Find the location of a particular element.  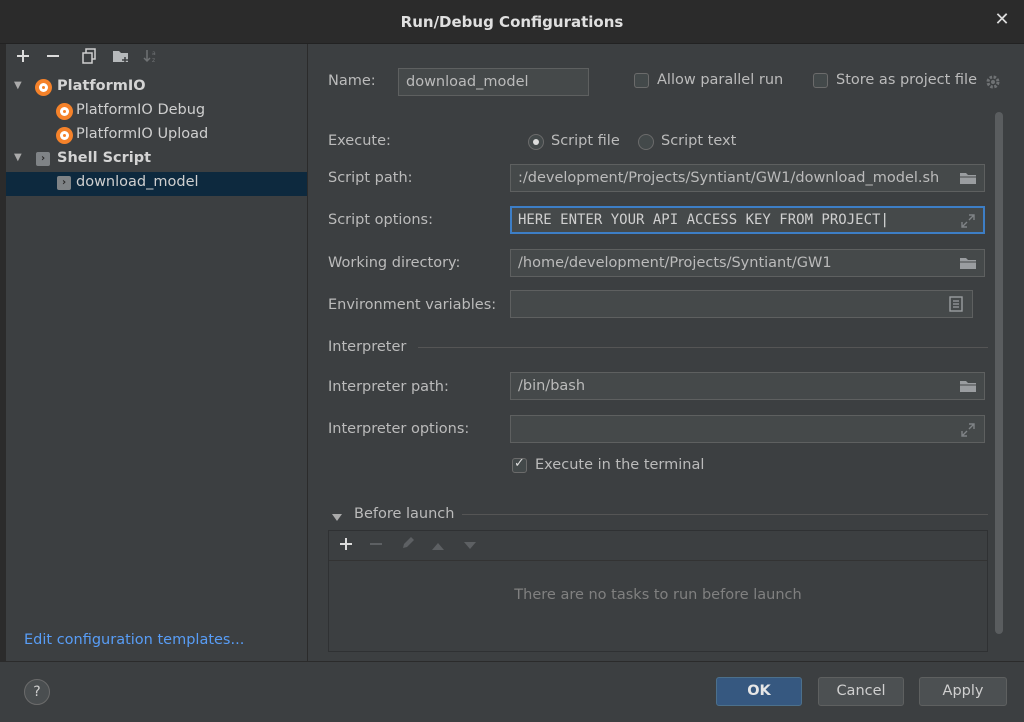

window-title: Run/Debug Configurations is located at coordinates (512, 22).